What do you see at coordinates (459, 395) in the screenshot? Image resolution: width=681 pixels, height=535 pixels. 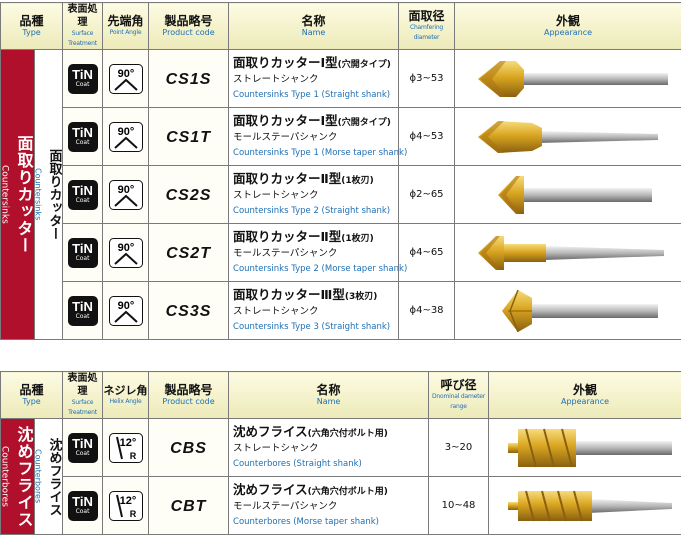 I see `header-diameter: 呼び径Dnominal dameter range` at bounding box center [459, 395].